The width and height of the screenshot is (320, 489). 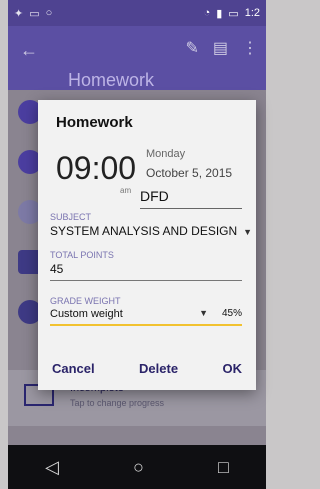 I want to click on back-nav-icon: ◁, so click(x=52, y=467).